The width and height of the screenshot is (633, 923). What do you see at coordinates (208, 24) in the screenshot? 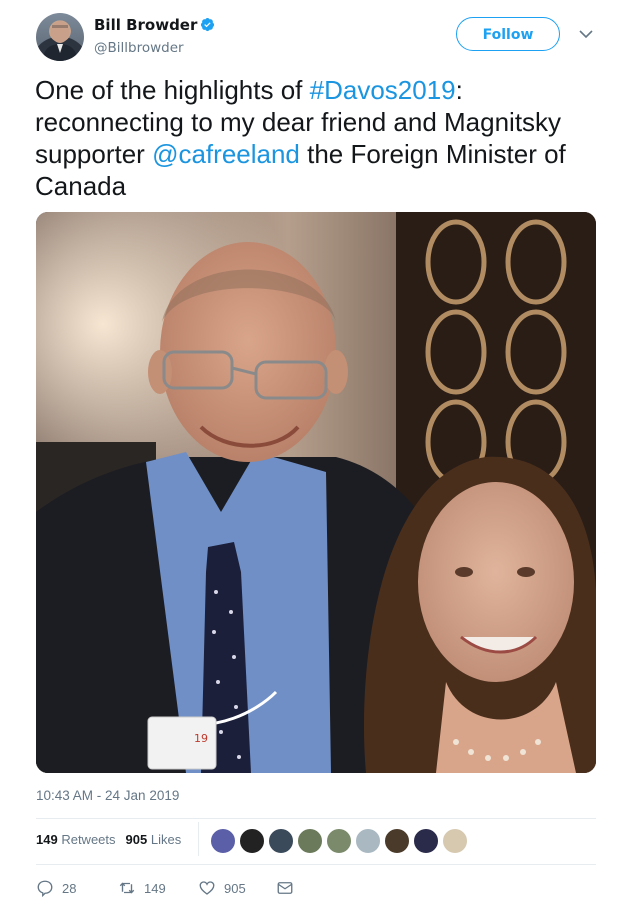
I see `verified-badge-icon` at bounding box center [208, 24].